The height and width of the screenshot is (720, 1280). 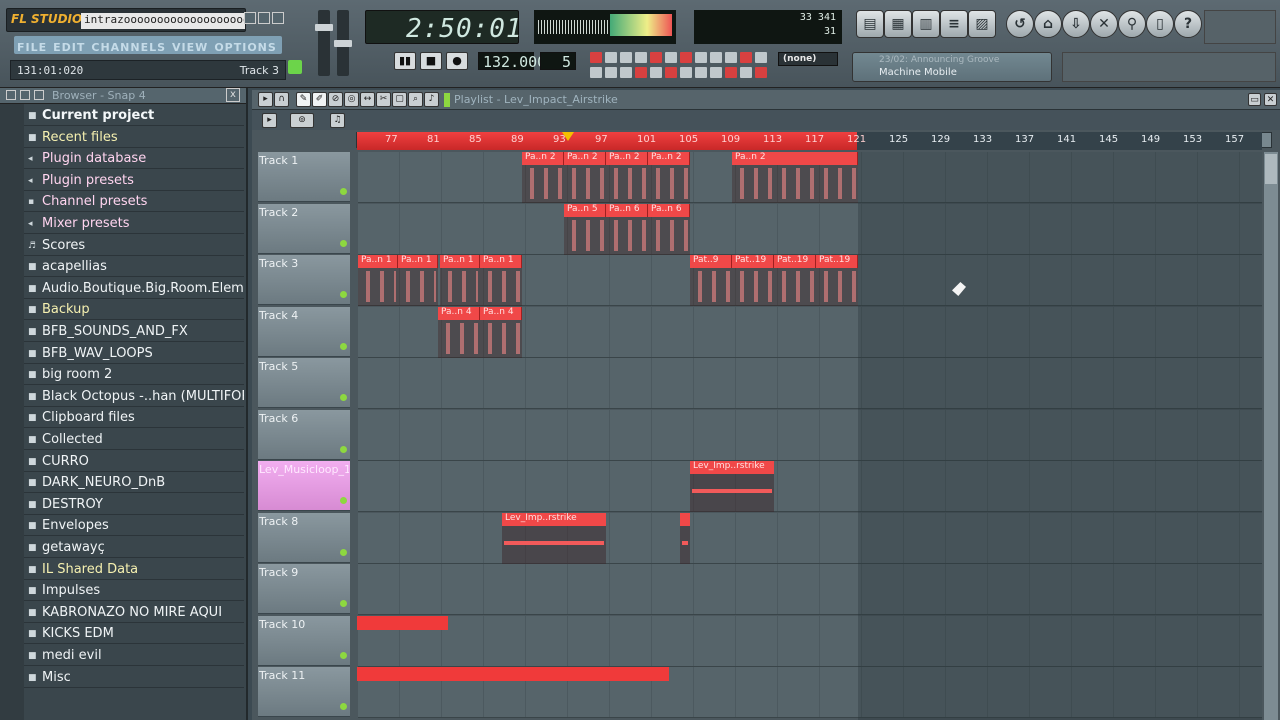 What do you see at coordinates (134, 310) in the screenshot?
I see `browser-item: ■ Backup` at bounding box center [134, 310].